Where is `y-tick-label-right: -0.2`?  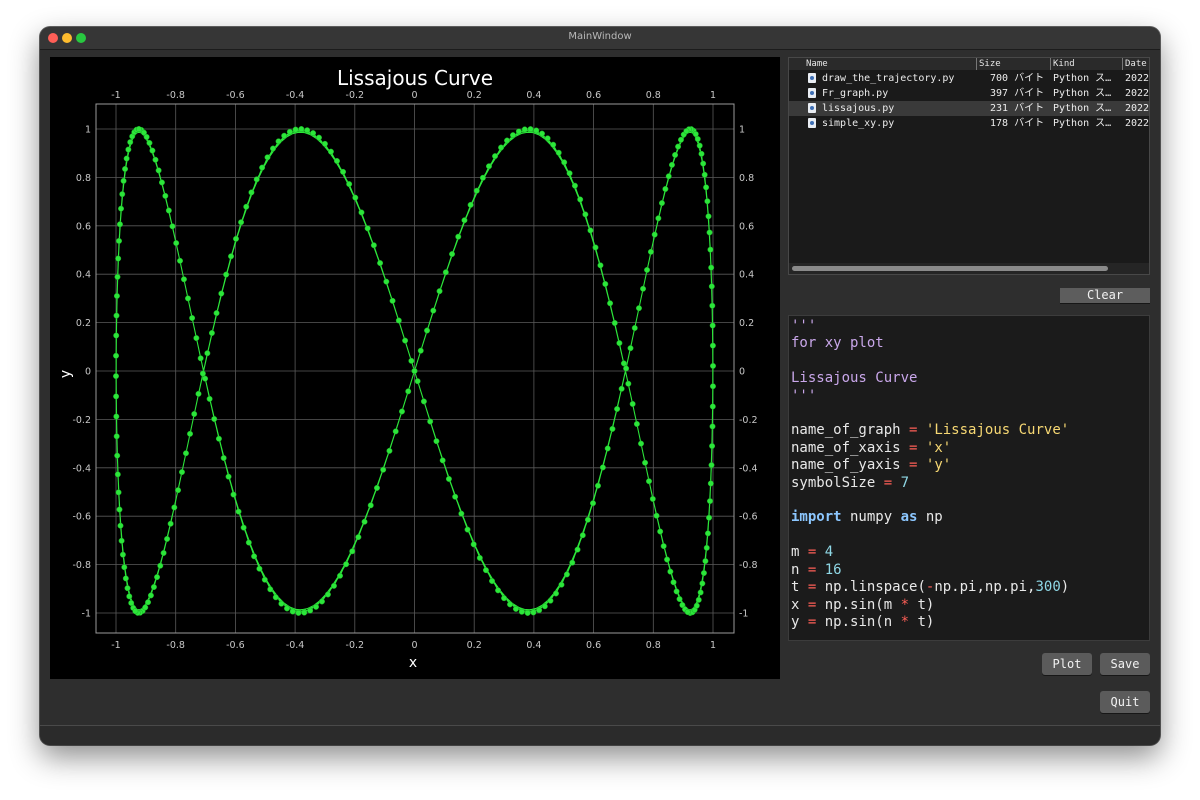 y-tick-label-right: -0.2 is located at coordinates (748, 420).